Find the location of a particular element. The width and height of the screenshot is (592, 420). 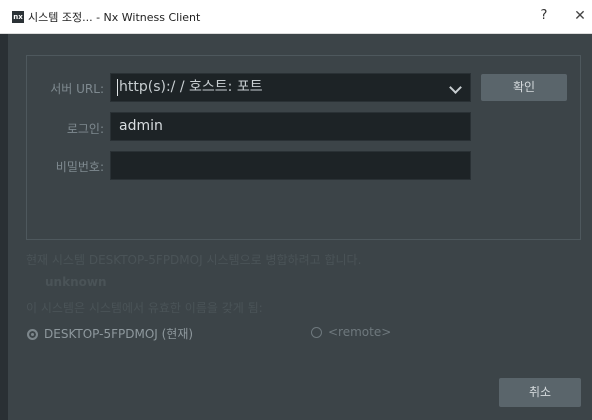

cancel-button: 취소 is located at coordinates (540, 392).